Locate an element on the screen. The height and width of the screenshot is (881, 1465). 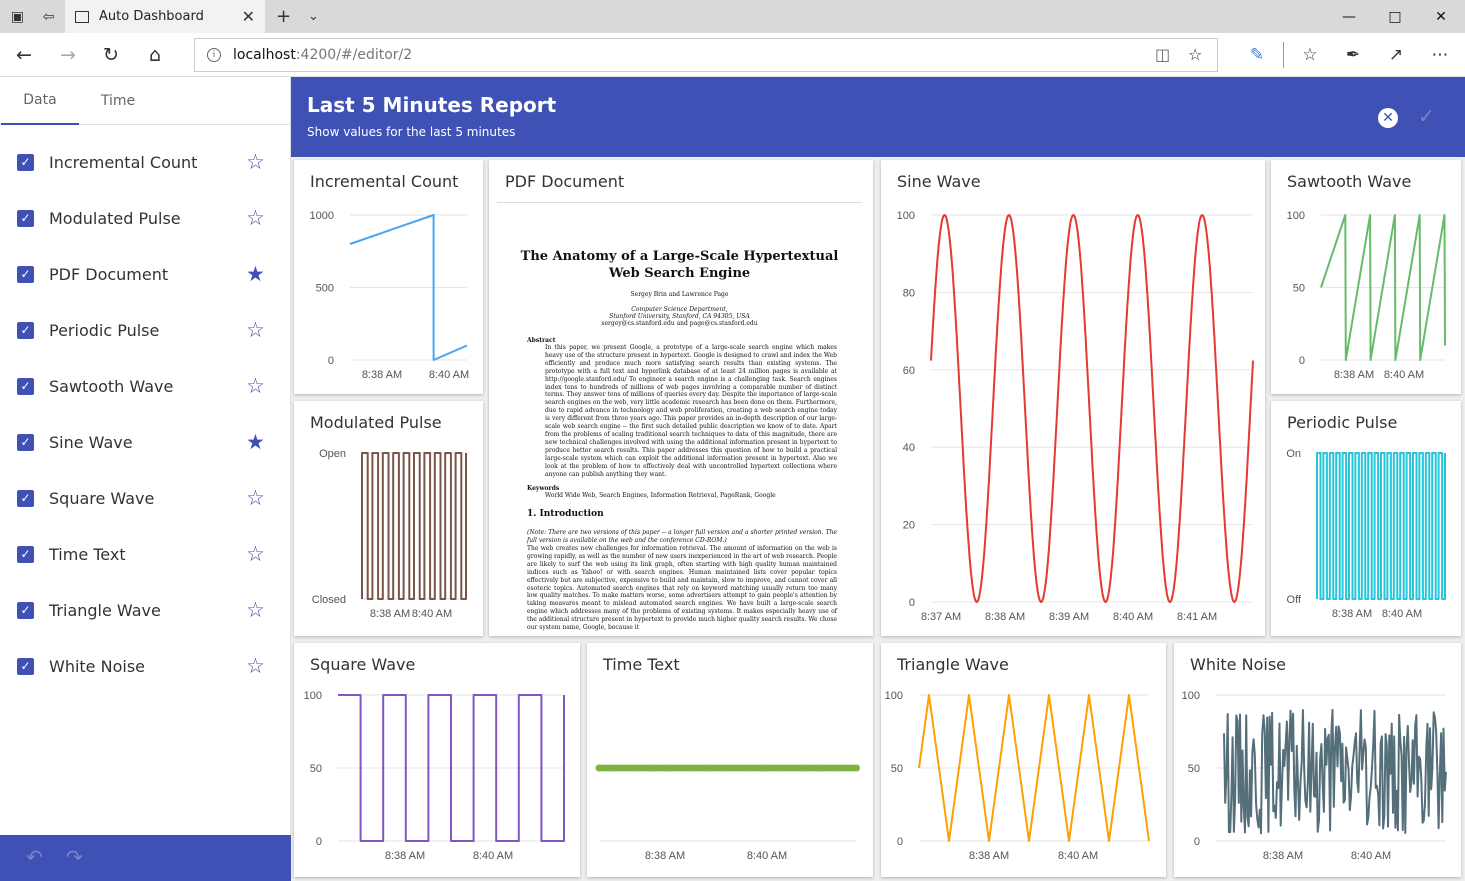
x-tick-label: 8:40 AM is located at coordinates (767, 856).